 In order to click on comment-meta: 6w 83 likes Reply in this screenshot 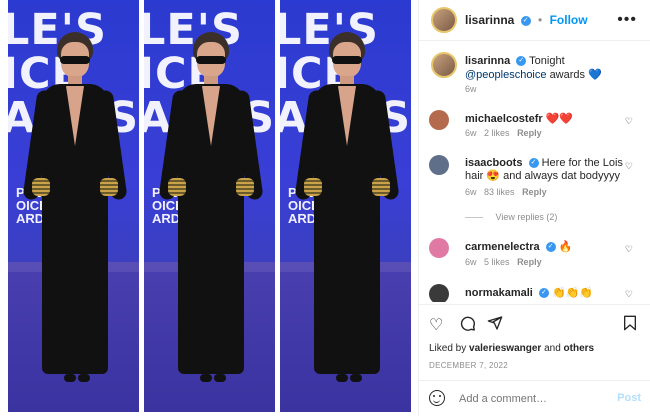, I will do `click(506, 192)`.